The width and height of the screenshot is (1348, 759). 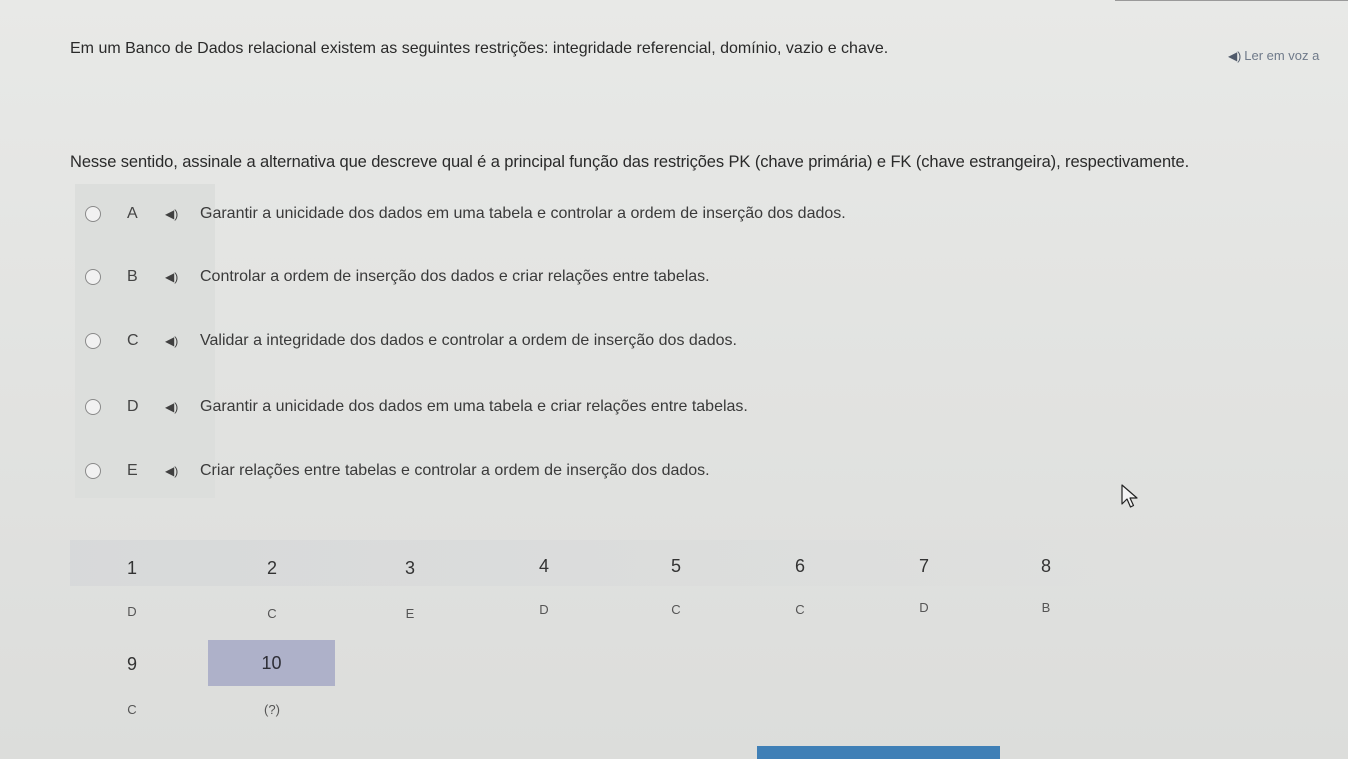 I want to click on option-e-radio, so click(x=93, y=471).